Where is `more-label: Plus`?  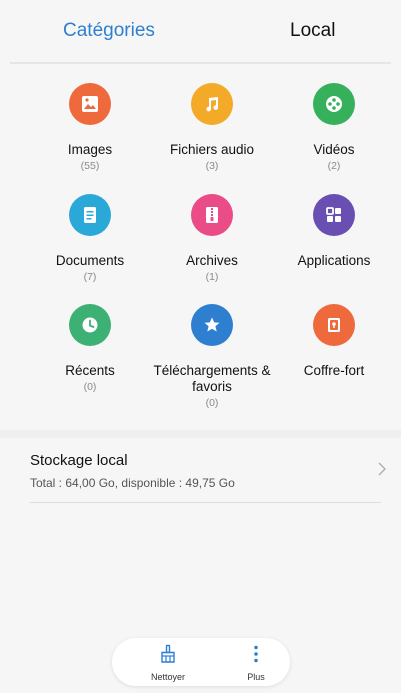
more-label: Plus is located at coordinates (256, 677).